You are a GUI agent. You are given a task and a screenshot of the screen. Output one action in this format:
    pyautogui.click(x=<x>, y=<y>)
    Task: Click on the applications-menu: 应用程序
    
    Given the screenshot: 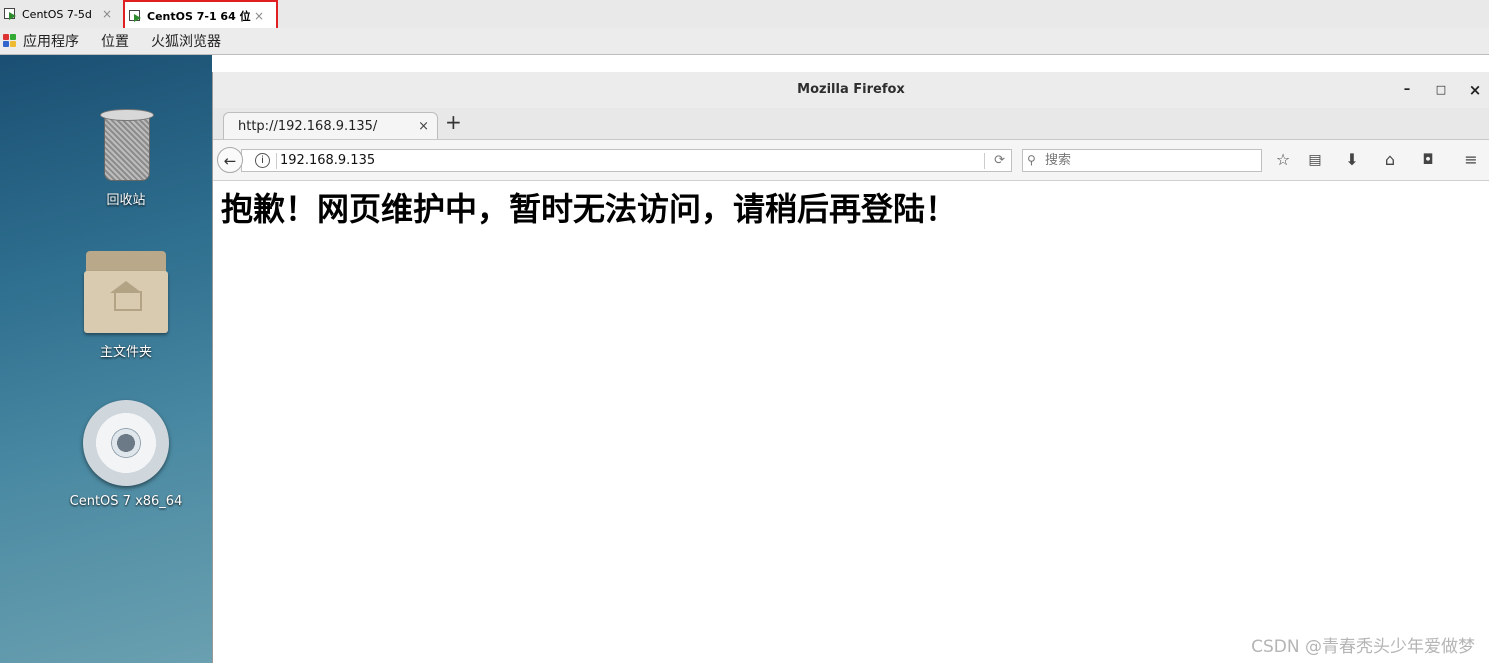 What is the action you would take?
    pyautogui.click(x=51, y=41)
    